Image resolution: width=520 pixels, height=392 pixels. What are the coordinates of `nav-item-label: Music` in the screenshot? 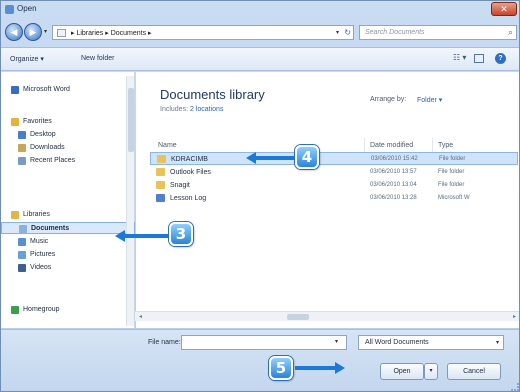 It's located at (39, 241).